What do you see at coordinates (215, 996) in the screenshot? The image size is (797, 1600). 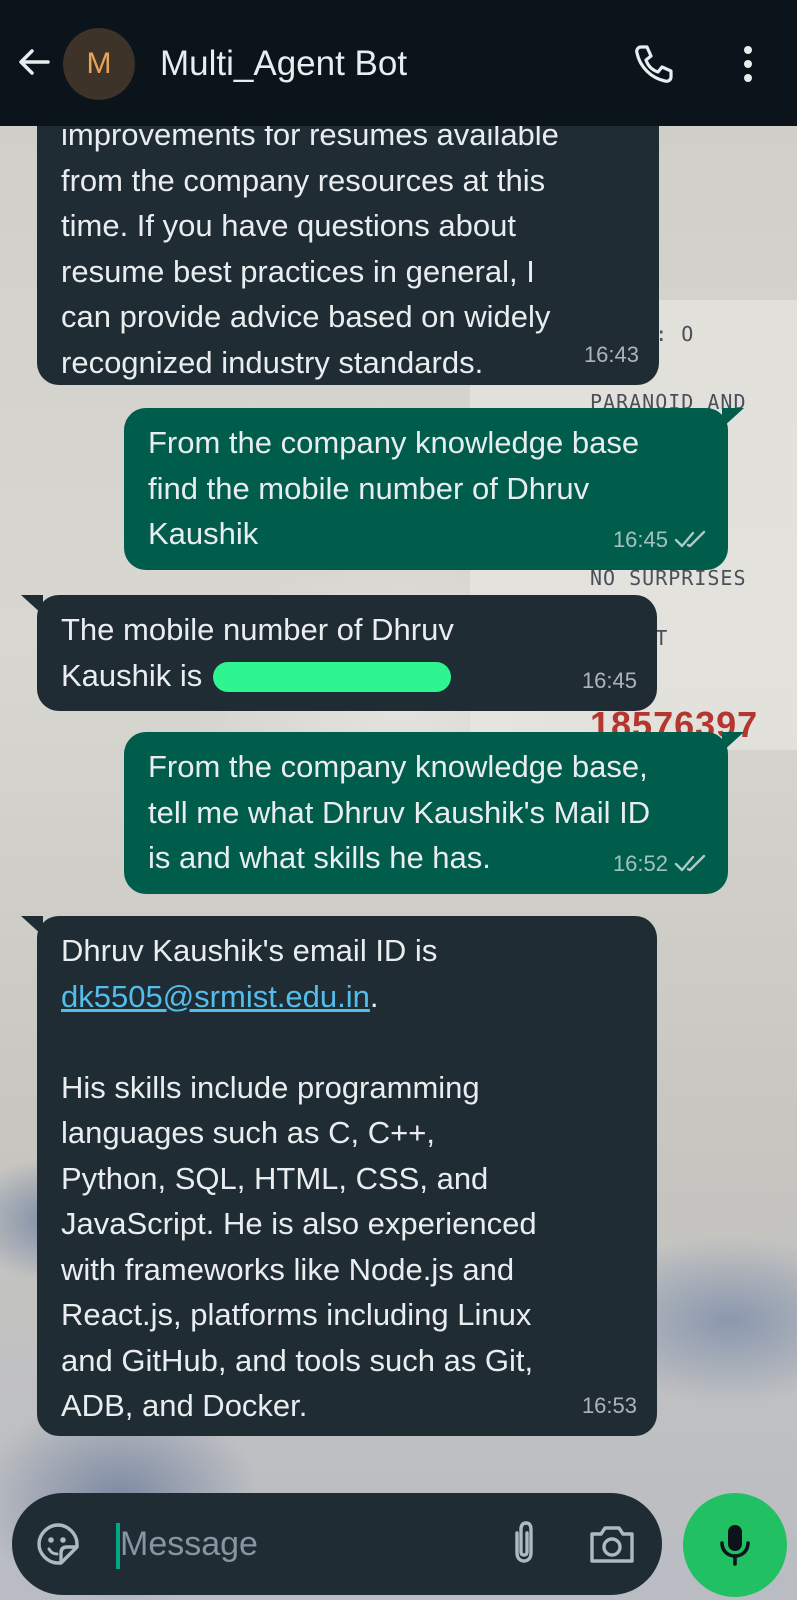 I see `email-link: dk5505@srmist.edu.in` at bounding box center [215, 996].